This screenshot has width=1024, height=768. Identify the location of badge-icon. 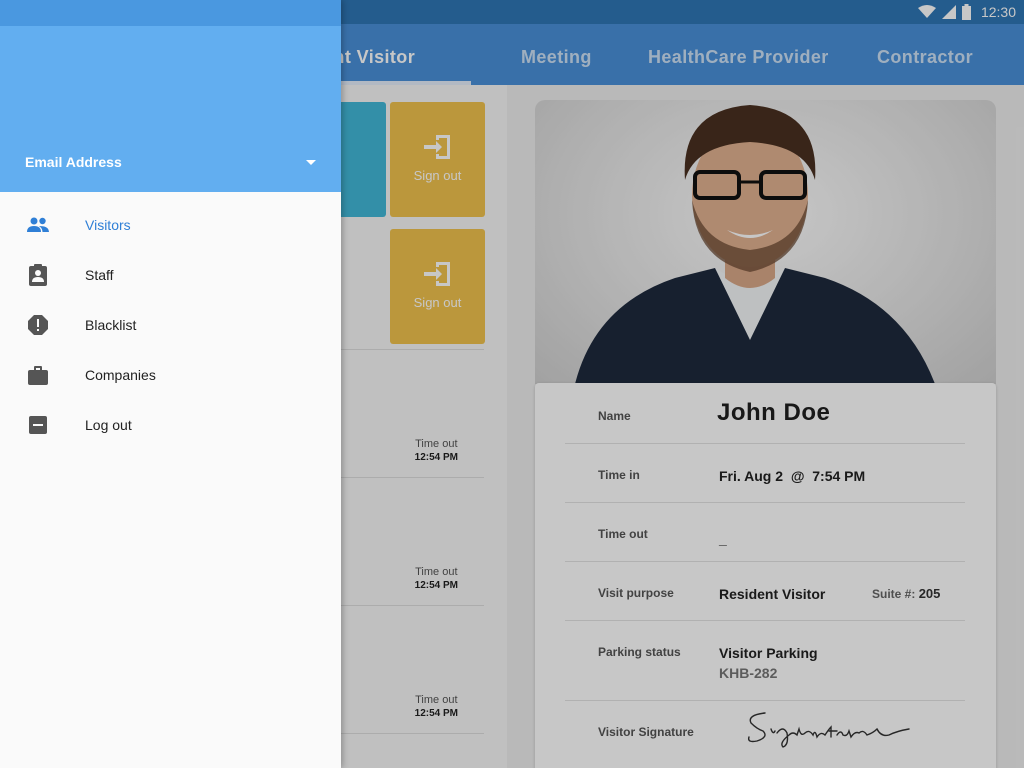
(38, 275).